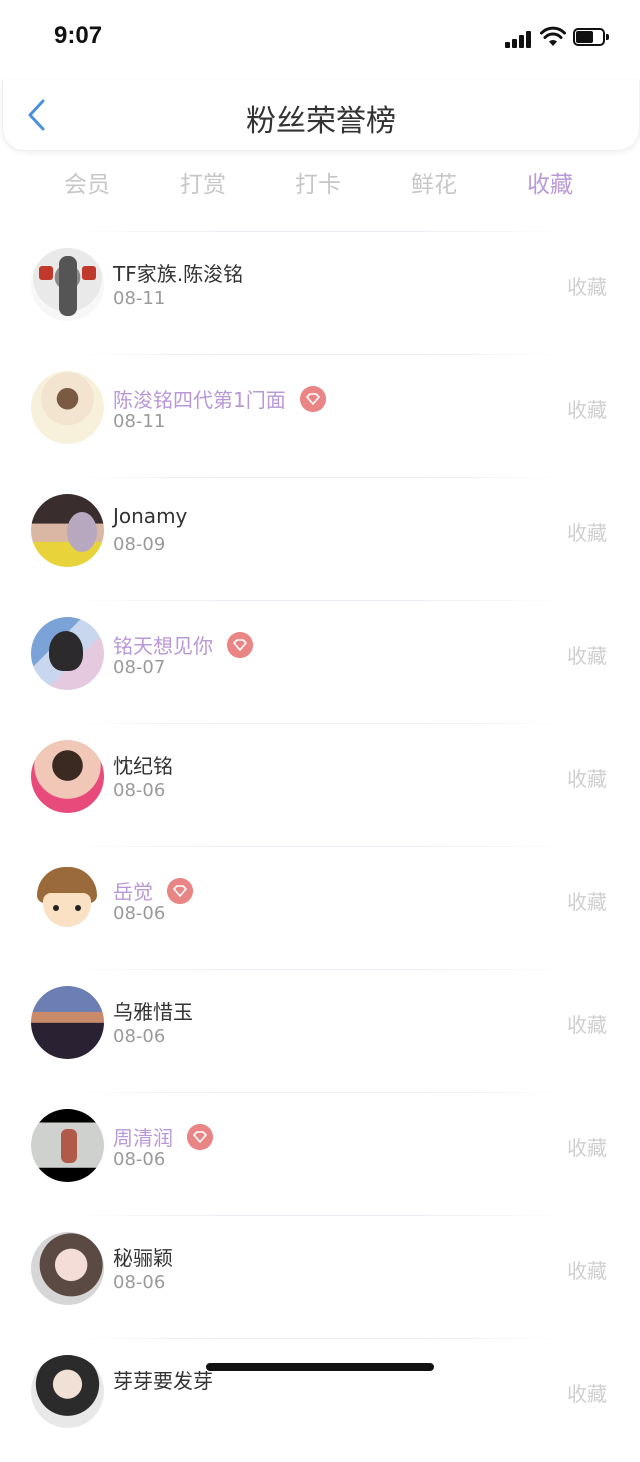 The width and height of the screenshot is (640, 1462). Describe the element at coordinates (203, 182) in the screenshot. I see `tab-reward: 打赏` at that location.